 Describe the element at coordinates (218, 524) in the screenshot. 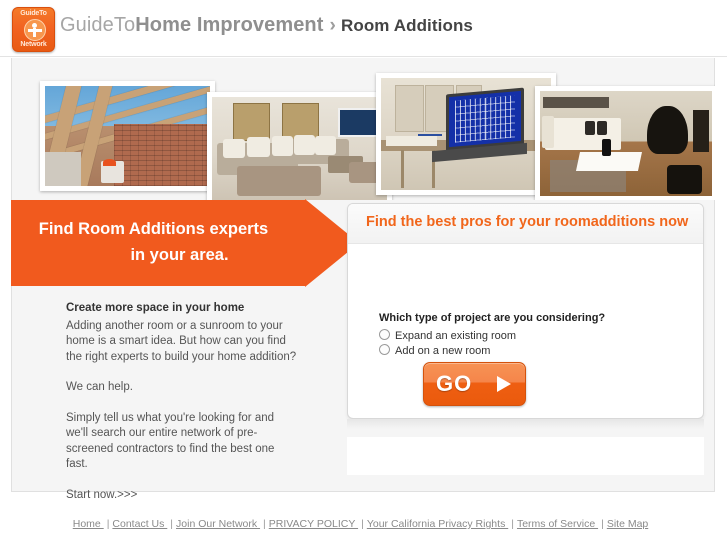

I see `footer-link-join-our-network: Join Our Network` at that location.